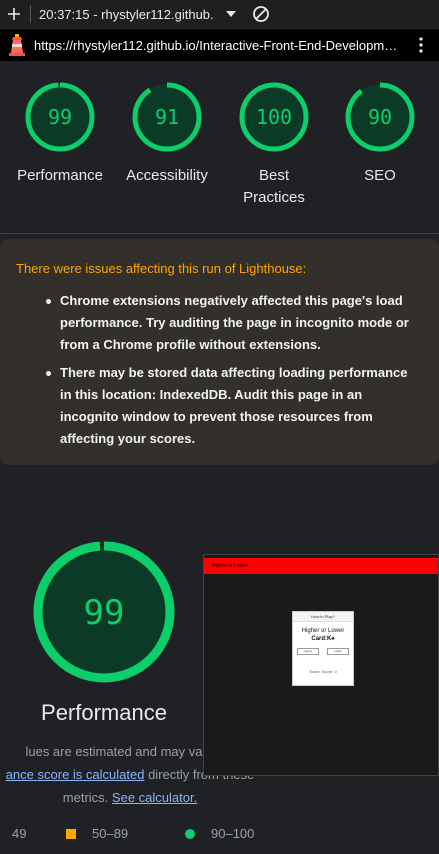  Describe the element at coordinates (323, 671) in the screenshot. I see `preview-score: Score: Score: 0` at that location.